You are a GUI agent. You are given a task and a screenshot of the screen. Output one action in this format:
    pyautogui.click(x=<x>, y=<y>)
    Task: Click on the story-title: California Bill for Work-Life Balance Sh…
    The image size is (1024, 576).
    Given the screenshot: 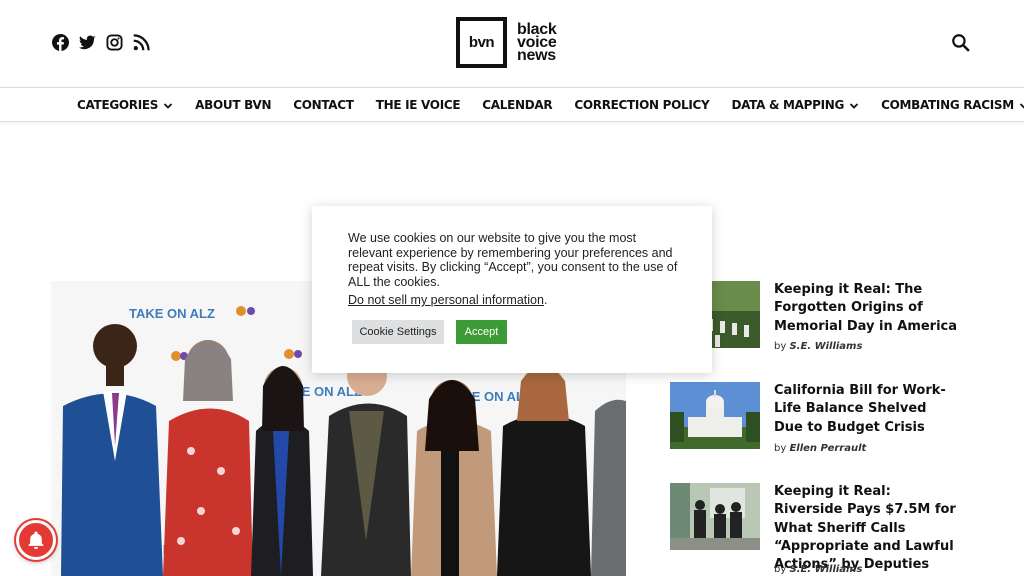 What is the action you would take?
    pyautogui.click(x=866, y=409)
    